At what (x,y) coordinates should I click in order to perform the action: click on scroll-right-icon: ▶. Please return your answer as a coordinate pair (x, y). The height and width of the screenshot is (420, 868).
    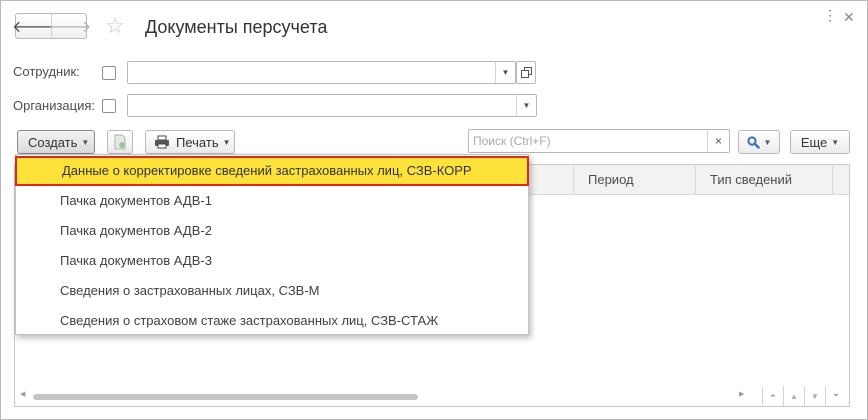
    Looking at the image, I should click on (741, 394).